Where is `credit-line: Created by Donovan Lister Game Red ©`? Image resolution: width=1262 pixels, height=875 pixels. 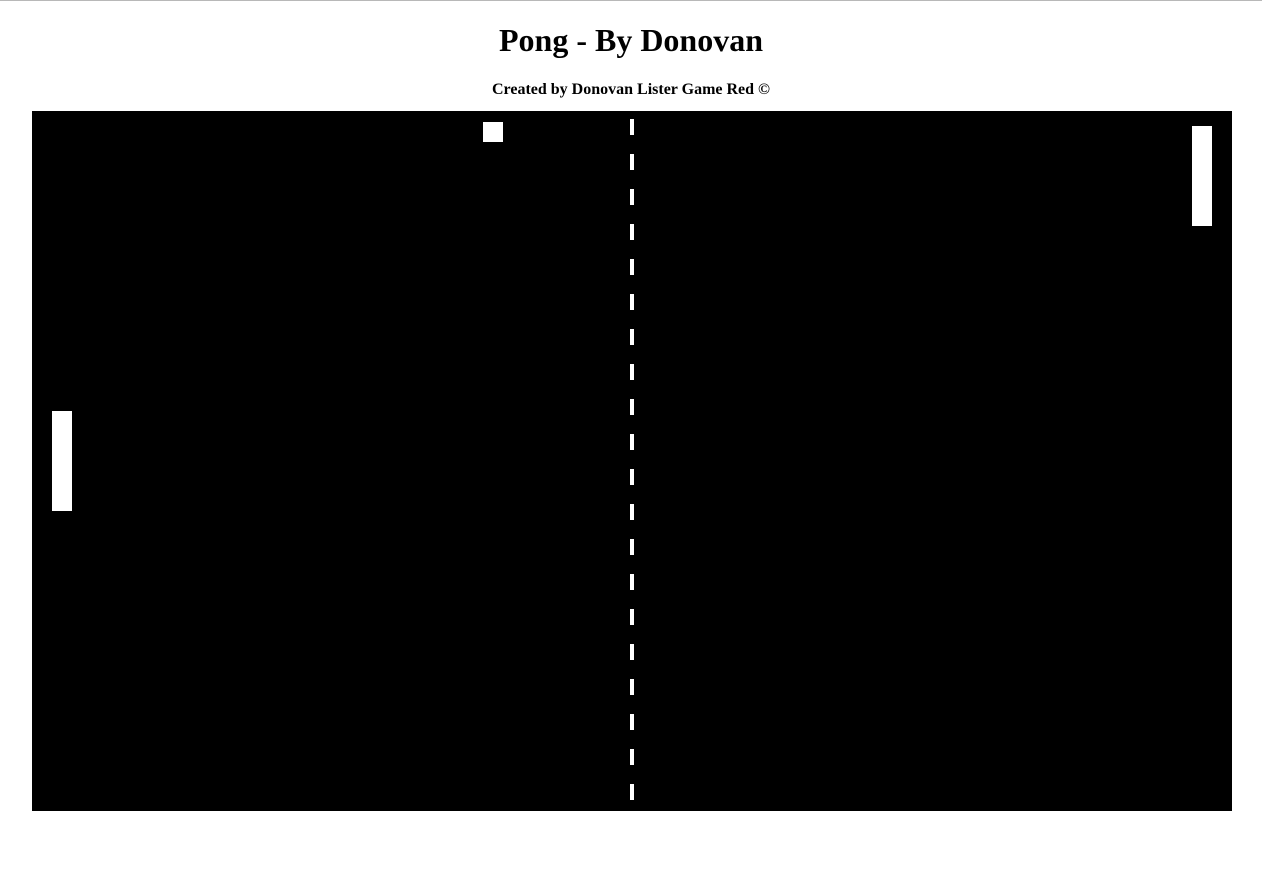
credit-line: Created by Donovan Lister Game Red © is located at coordinates (630, 89).